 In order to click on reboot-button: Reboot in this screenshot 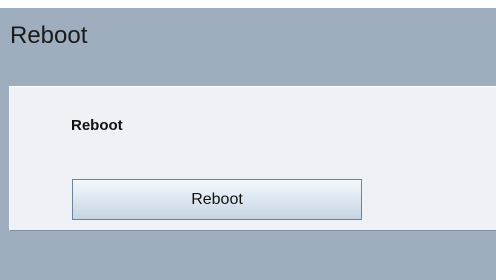, I will do `click(217, 199)`.